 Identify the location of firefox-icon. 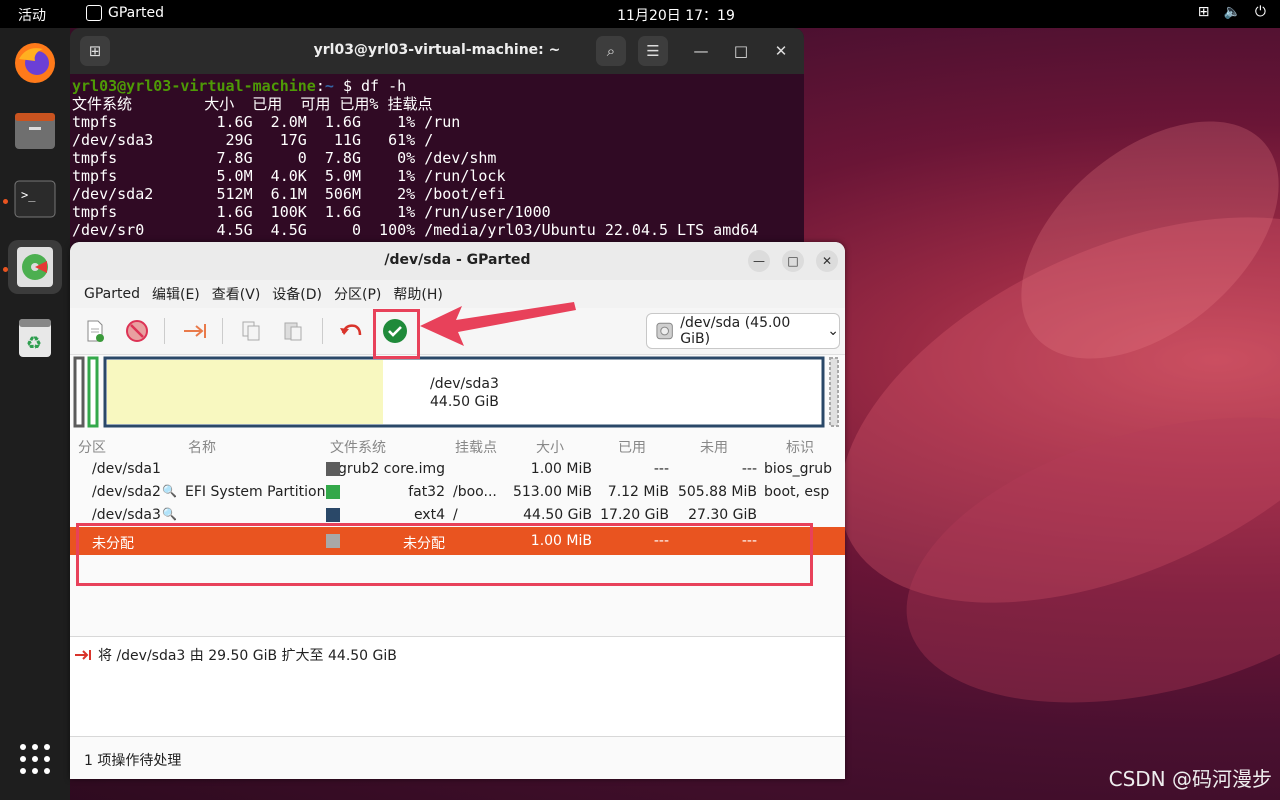
(35, 63).